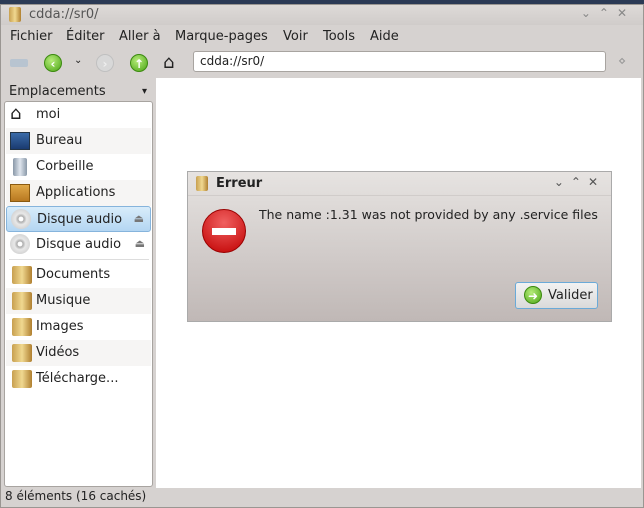 This screenshot has width=644, height=508. What do you see at coordinates (139, 63) in the screenshot?
I see `up-button: ↑` at bounding box center [139, 63].